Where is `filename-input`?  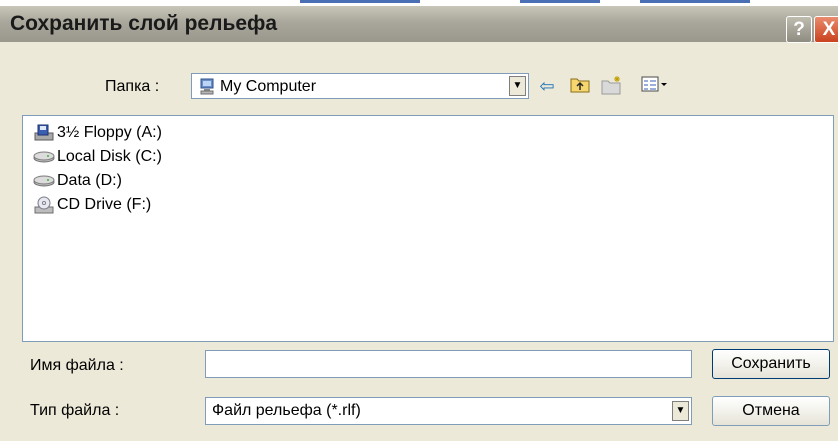 filename-input is located at coordinates (448, 364).